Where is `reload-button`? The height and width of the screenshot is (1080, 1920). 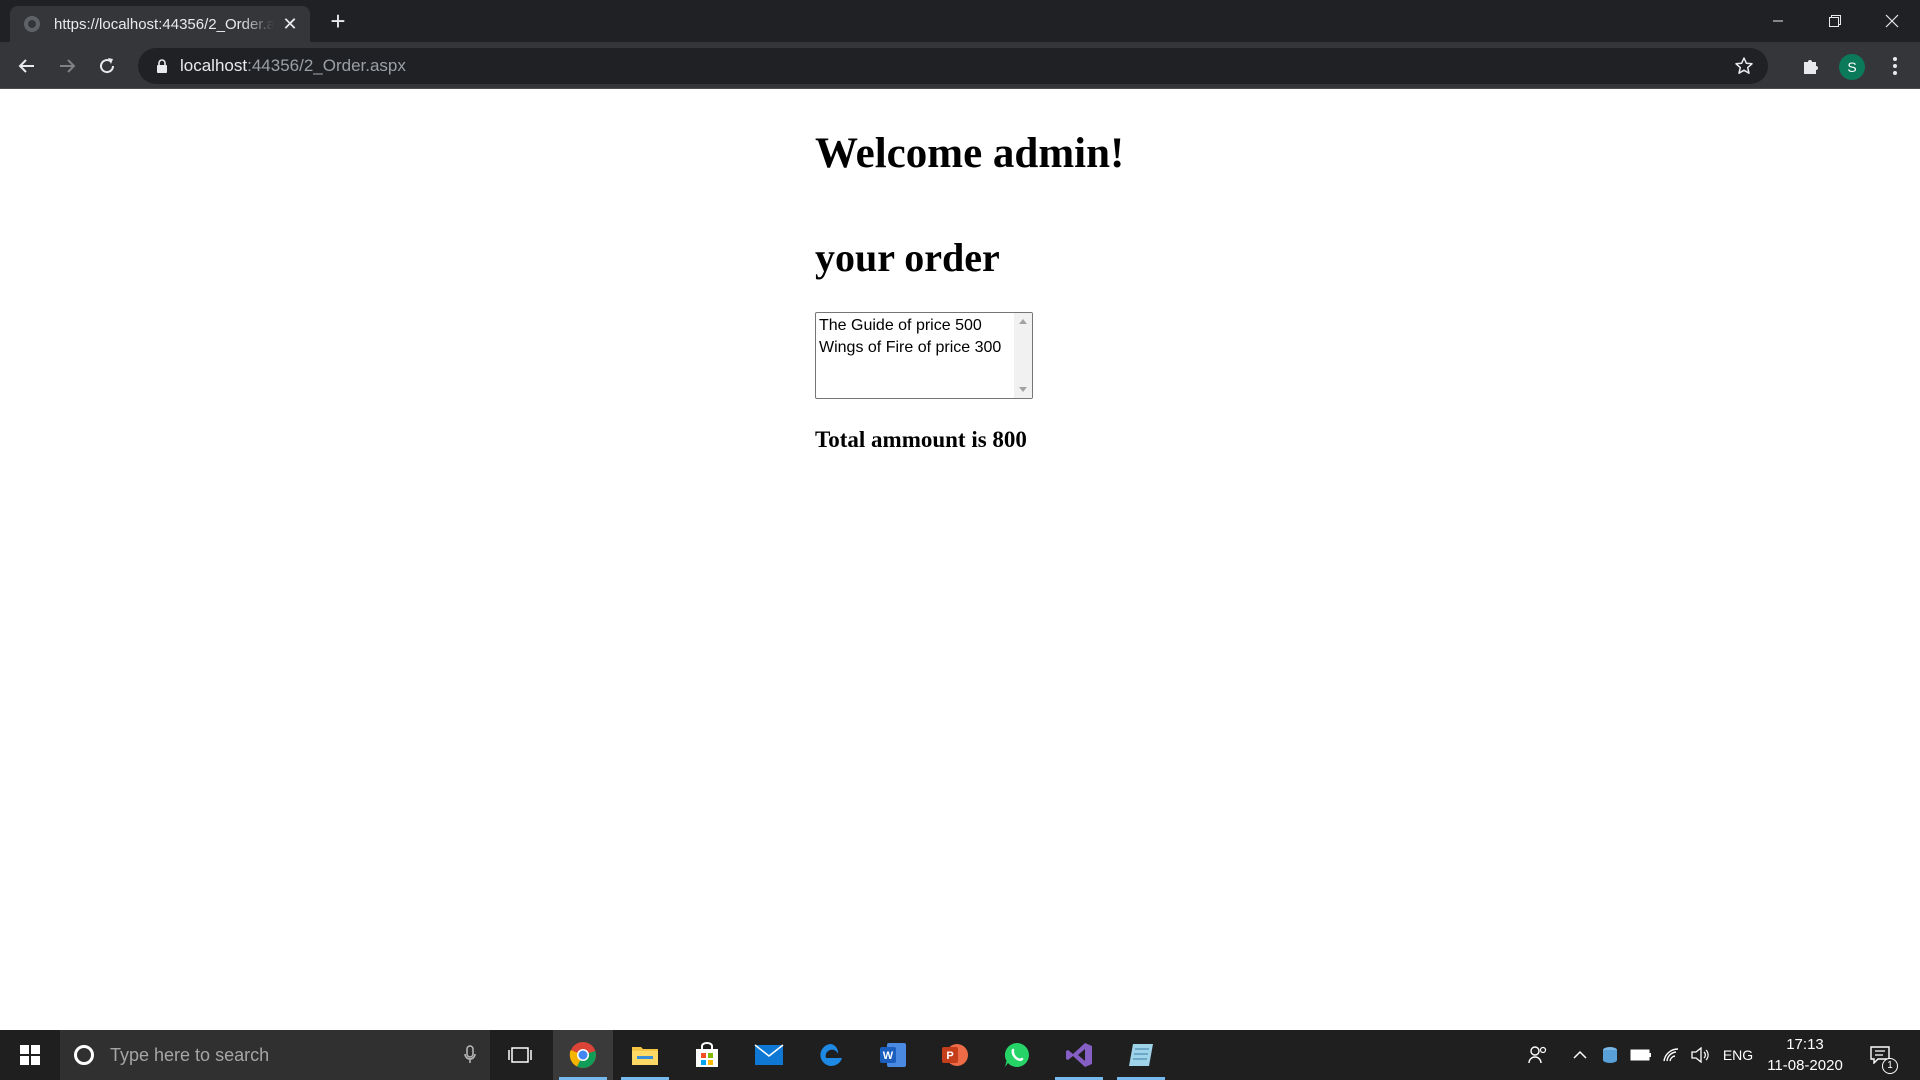
reload-button is located at coordinates (107, 66).